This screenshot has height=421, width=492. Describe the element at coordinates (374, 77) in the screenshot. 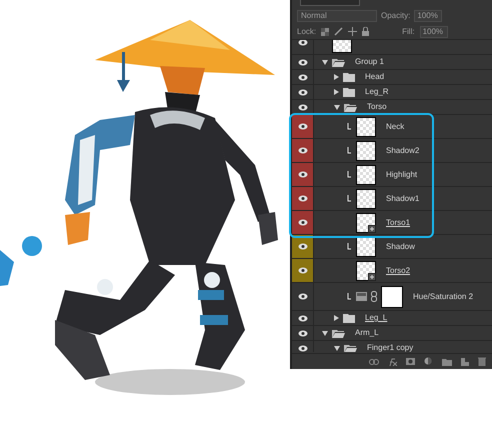

I see `layer-name: Head` at that location.